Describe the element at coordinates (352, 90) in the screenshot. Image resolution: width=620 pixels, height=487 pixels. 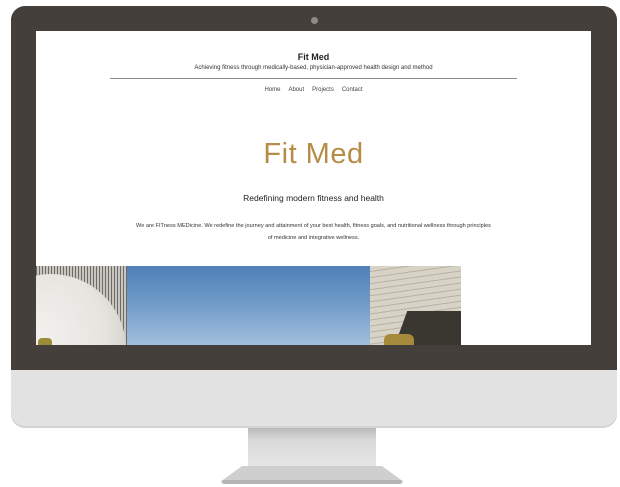
I see `nav-item-contact: Contact` at that location.